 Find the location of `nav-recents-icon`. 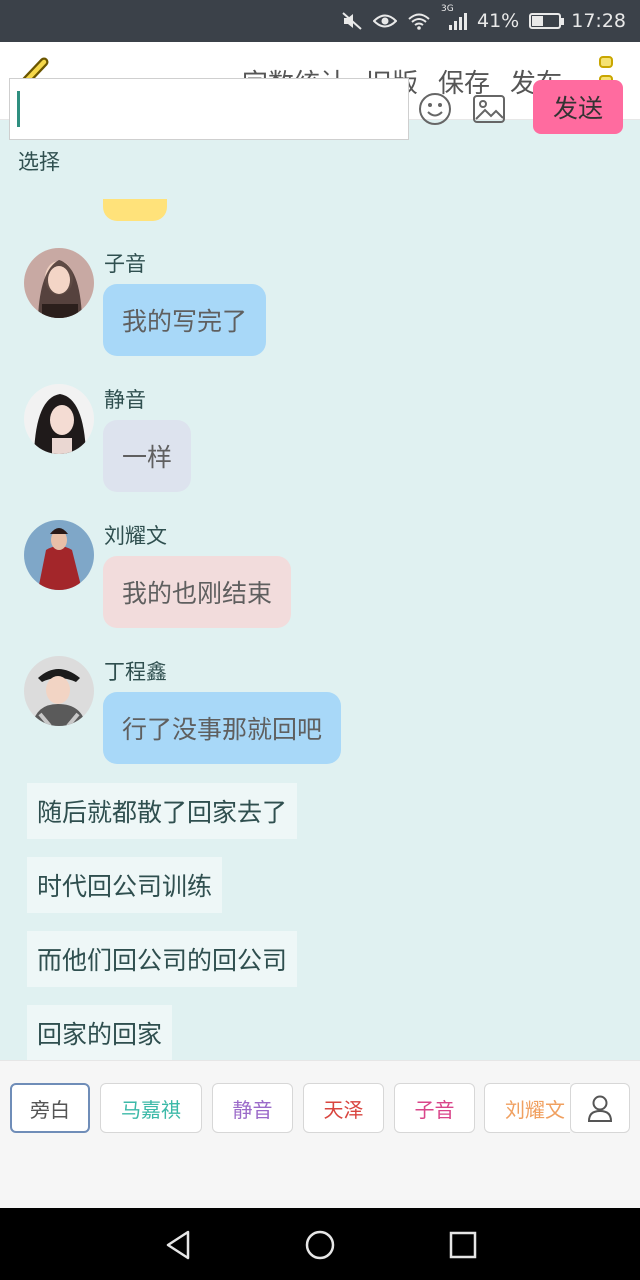

nav-recents-icon is located at coordinates (463, 1245).